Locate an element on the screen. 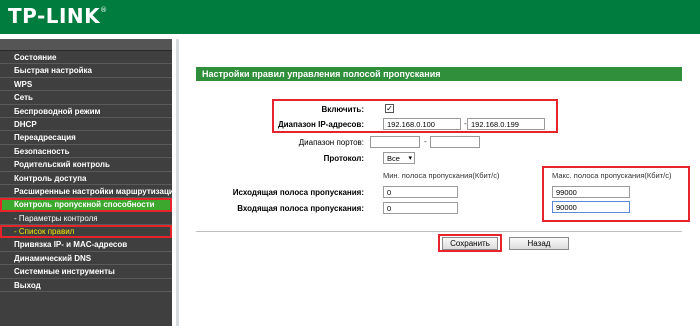  sidebar-item-logout: Выход is located at coordinates (86, 286).